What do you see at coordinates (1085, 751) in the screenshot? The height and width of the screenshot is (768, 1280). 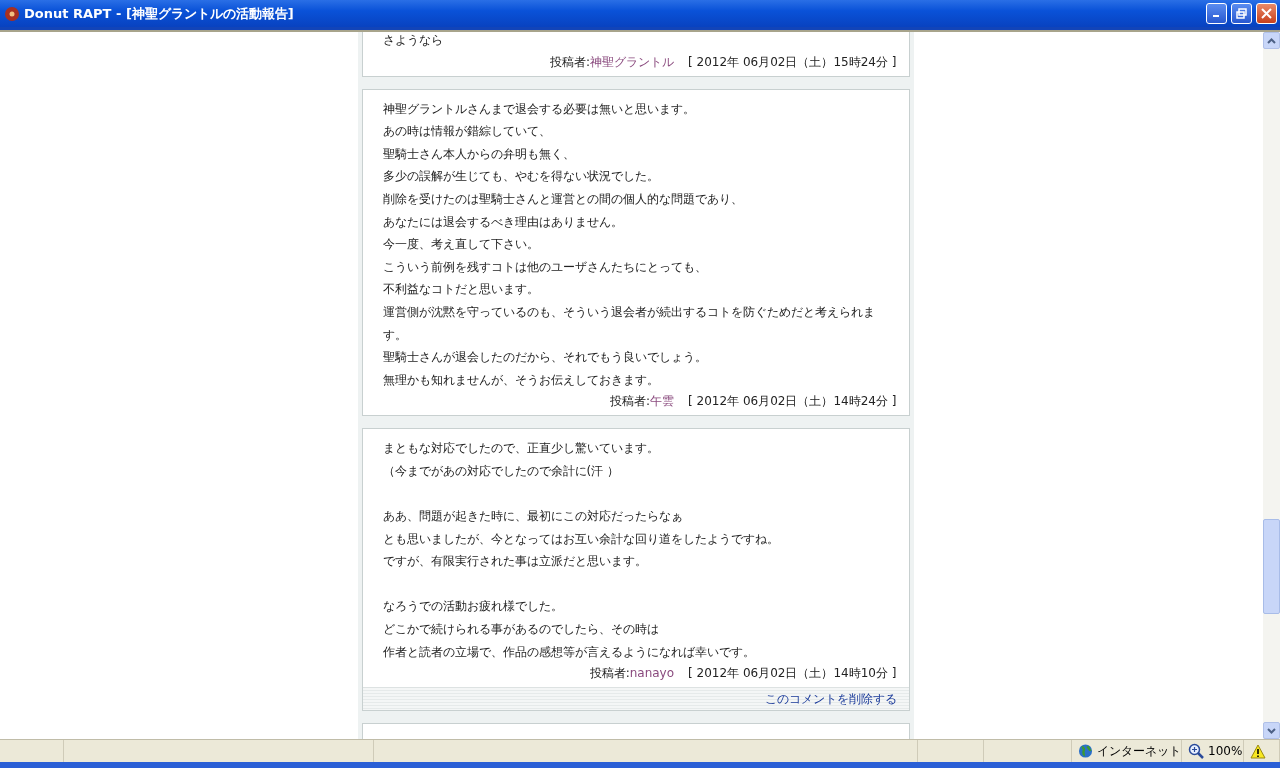 I see `globe-icon` at bounding box center [1085, 751].